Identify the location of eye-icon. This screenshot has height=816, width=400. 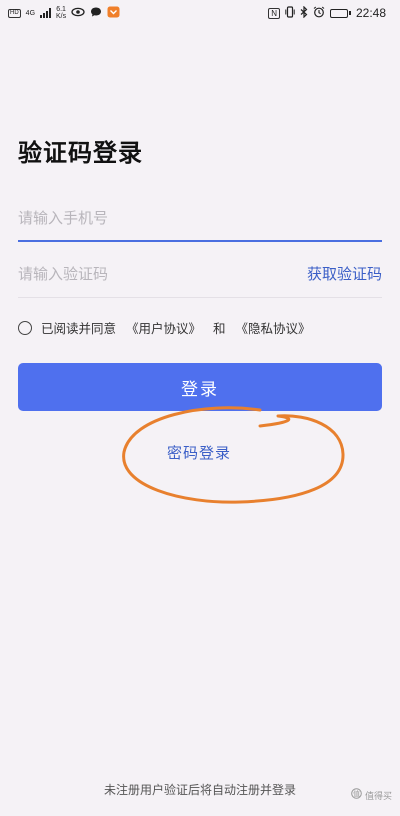
(78, 13).